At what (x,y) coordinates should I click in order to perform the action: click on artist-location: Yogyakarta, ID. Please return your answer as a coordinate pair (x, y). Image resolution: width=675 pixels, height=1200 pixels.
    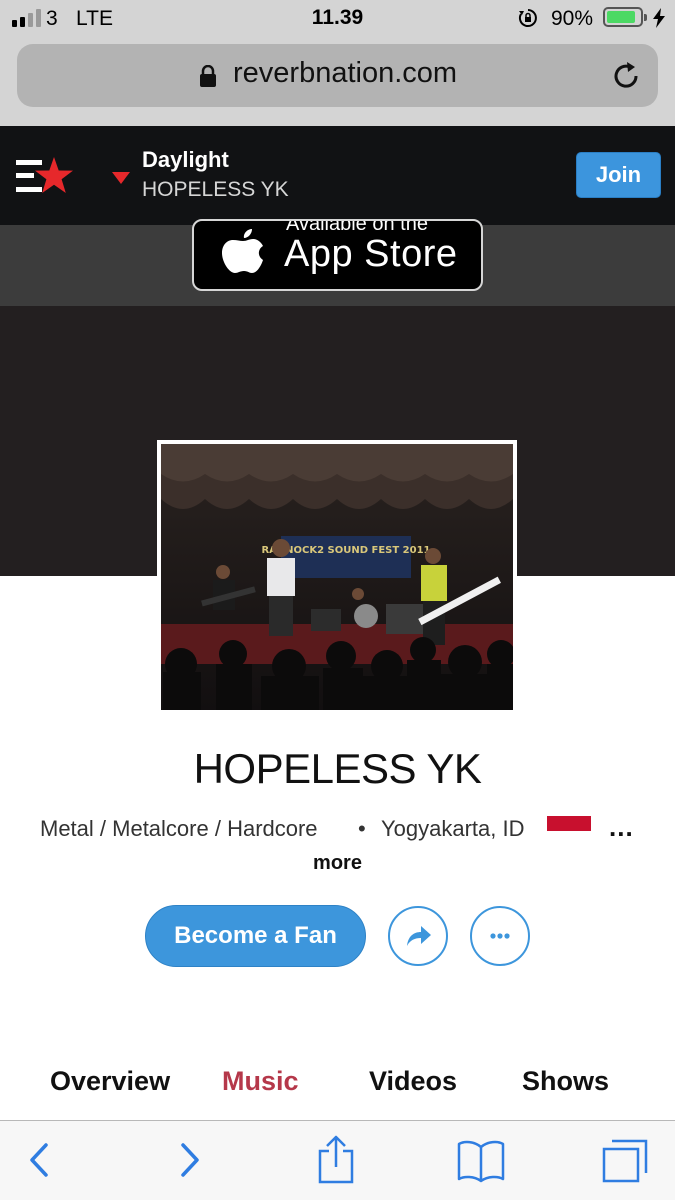
    Looking at the image, I should click on (453, 828).